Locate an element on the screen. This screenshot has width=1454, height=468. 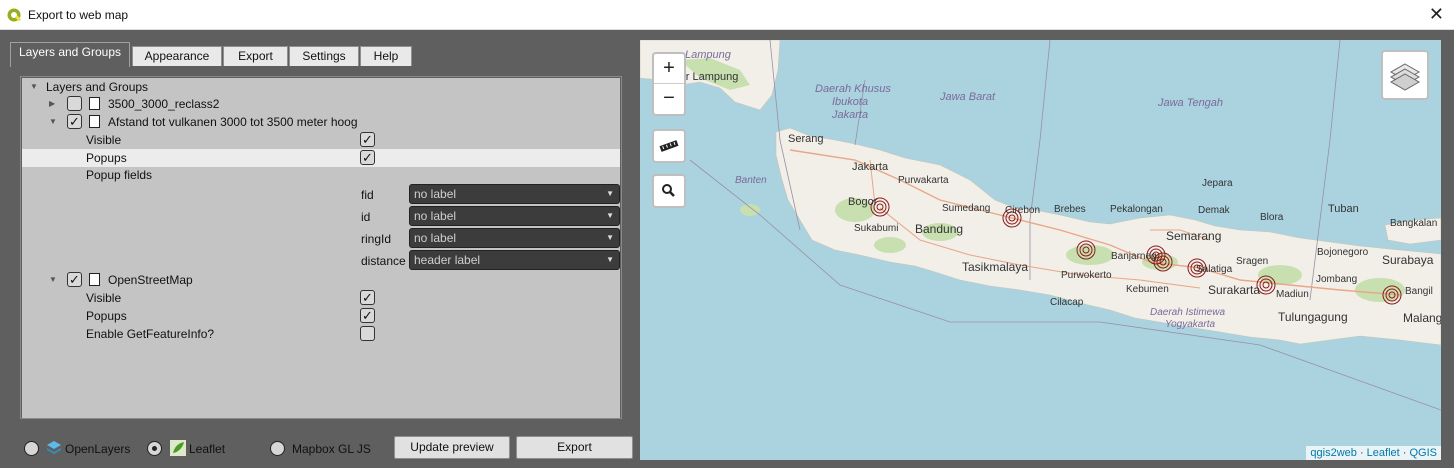
map-label: Jawa Barat is located at coordinates (967, 97).